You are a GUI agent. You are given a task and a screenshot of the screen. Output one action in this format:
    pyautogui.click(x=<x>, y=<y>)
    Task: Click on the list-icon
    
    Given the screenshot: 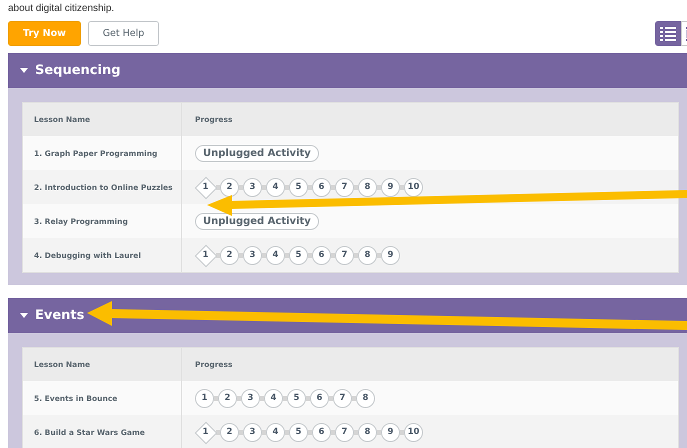 What is the action you would take?
    pyautogui.click(x=668, y=33)
    